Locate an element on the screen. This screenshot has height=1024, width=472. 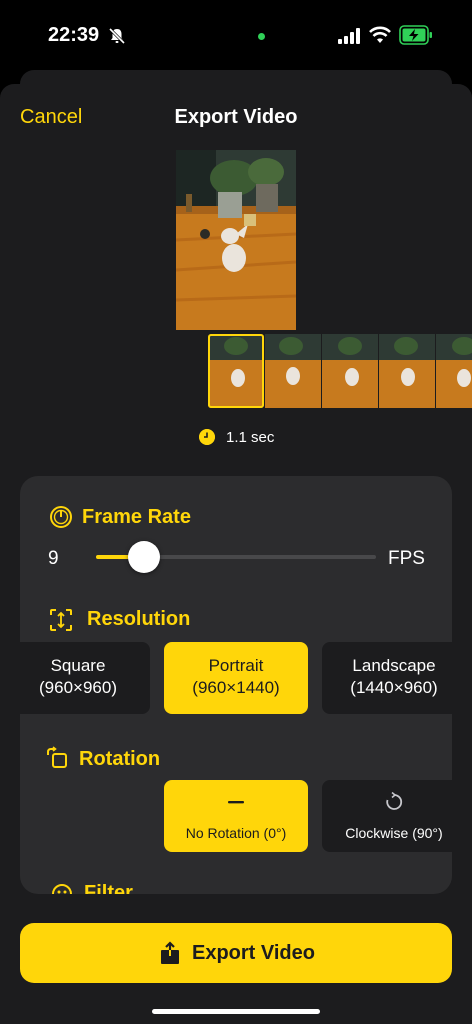
video-preview-image is located at coordinates (236, 240).